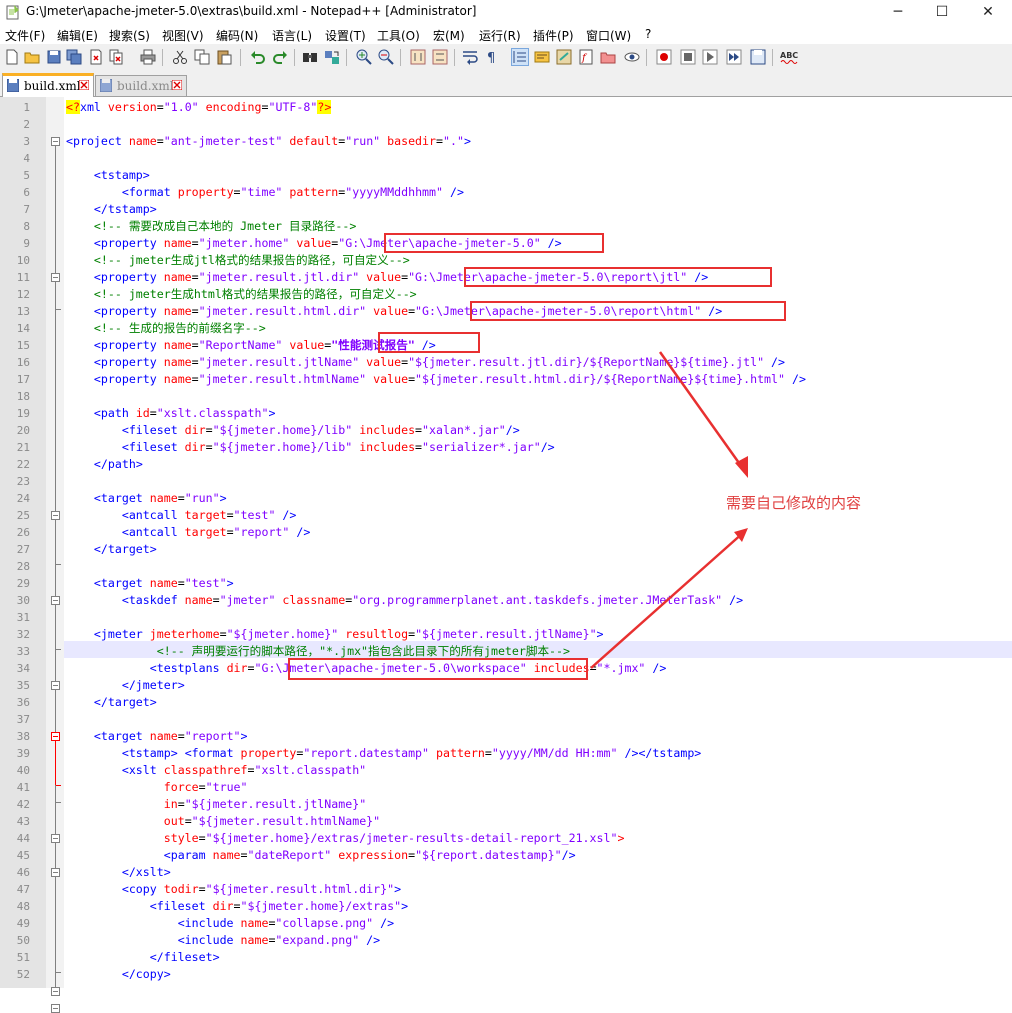 Image resolution: width=1012 pixels, height=1013 pixels. I want to click on user-language-icon, so click(542, 57).